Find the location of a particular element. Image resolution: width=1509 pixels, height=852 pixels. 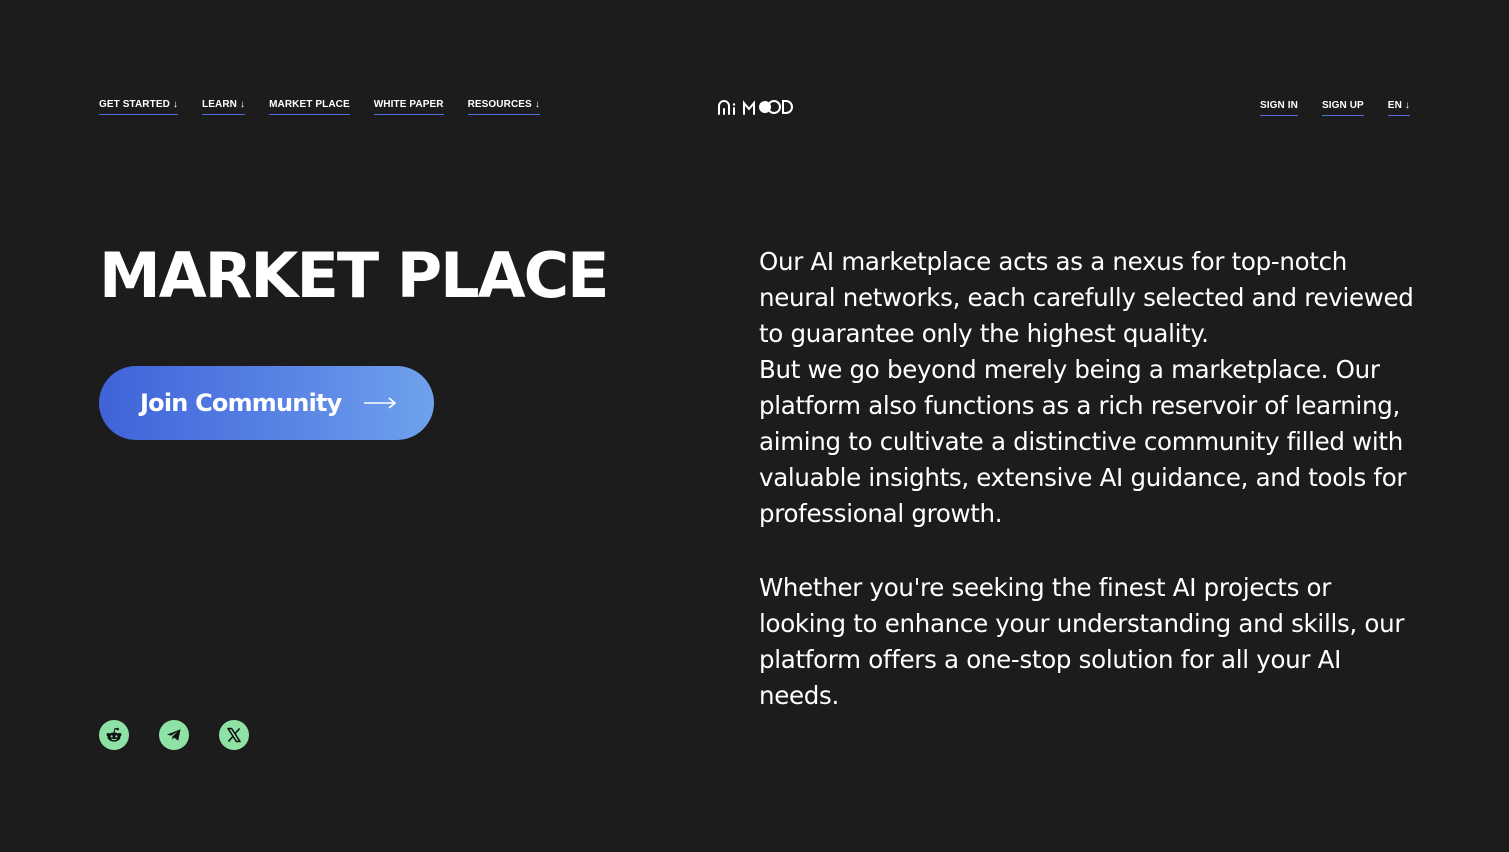

reddit-link is located at coordinates (114, 735).